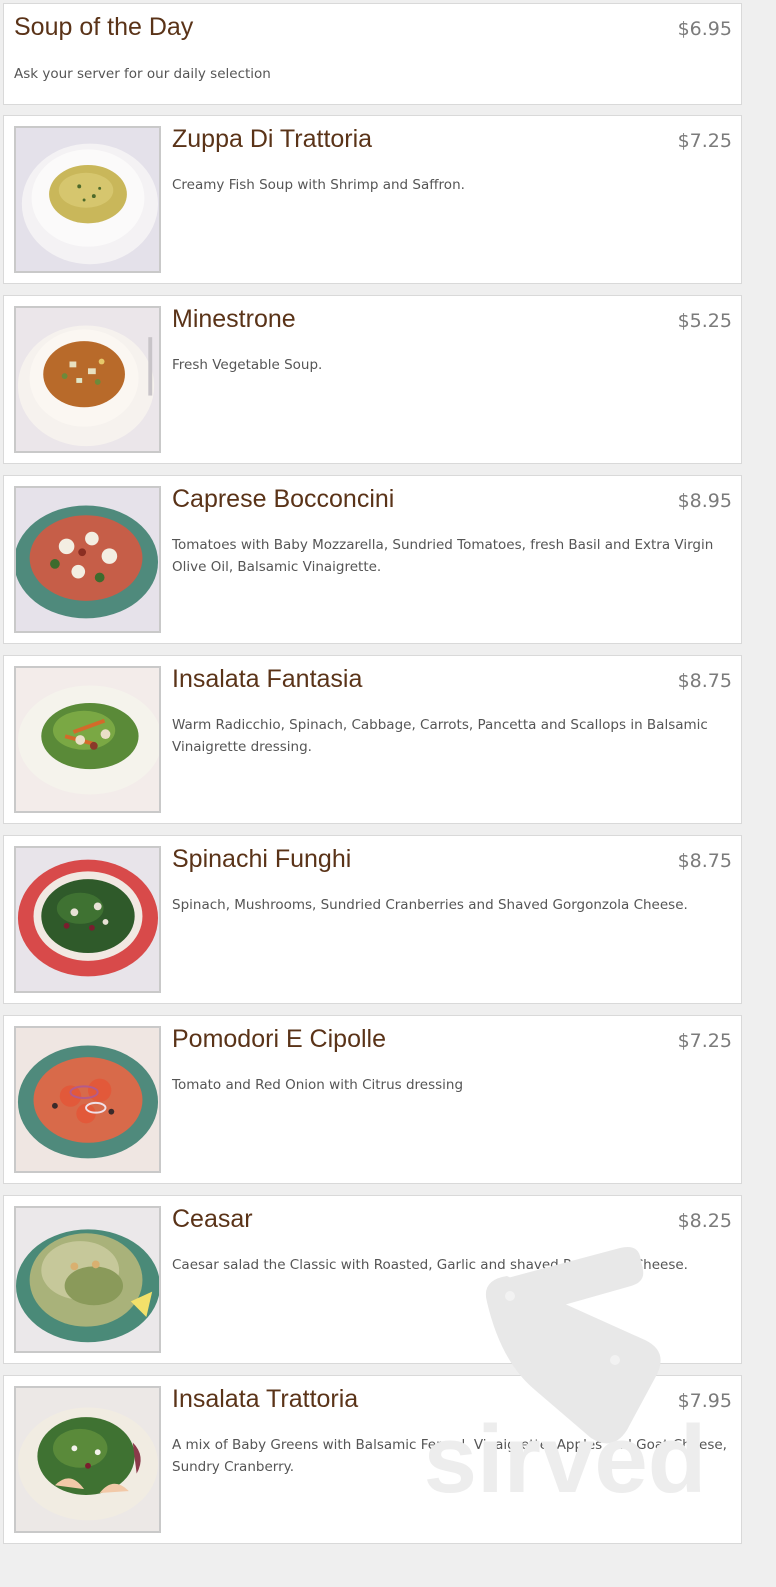 This screenshot has width=776, height=1587. Describe the element at coordinates (247, 365) in the screenshot. I see `menu-item-description: Fresh Vegetable Soup.` at that location.